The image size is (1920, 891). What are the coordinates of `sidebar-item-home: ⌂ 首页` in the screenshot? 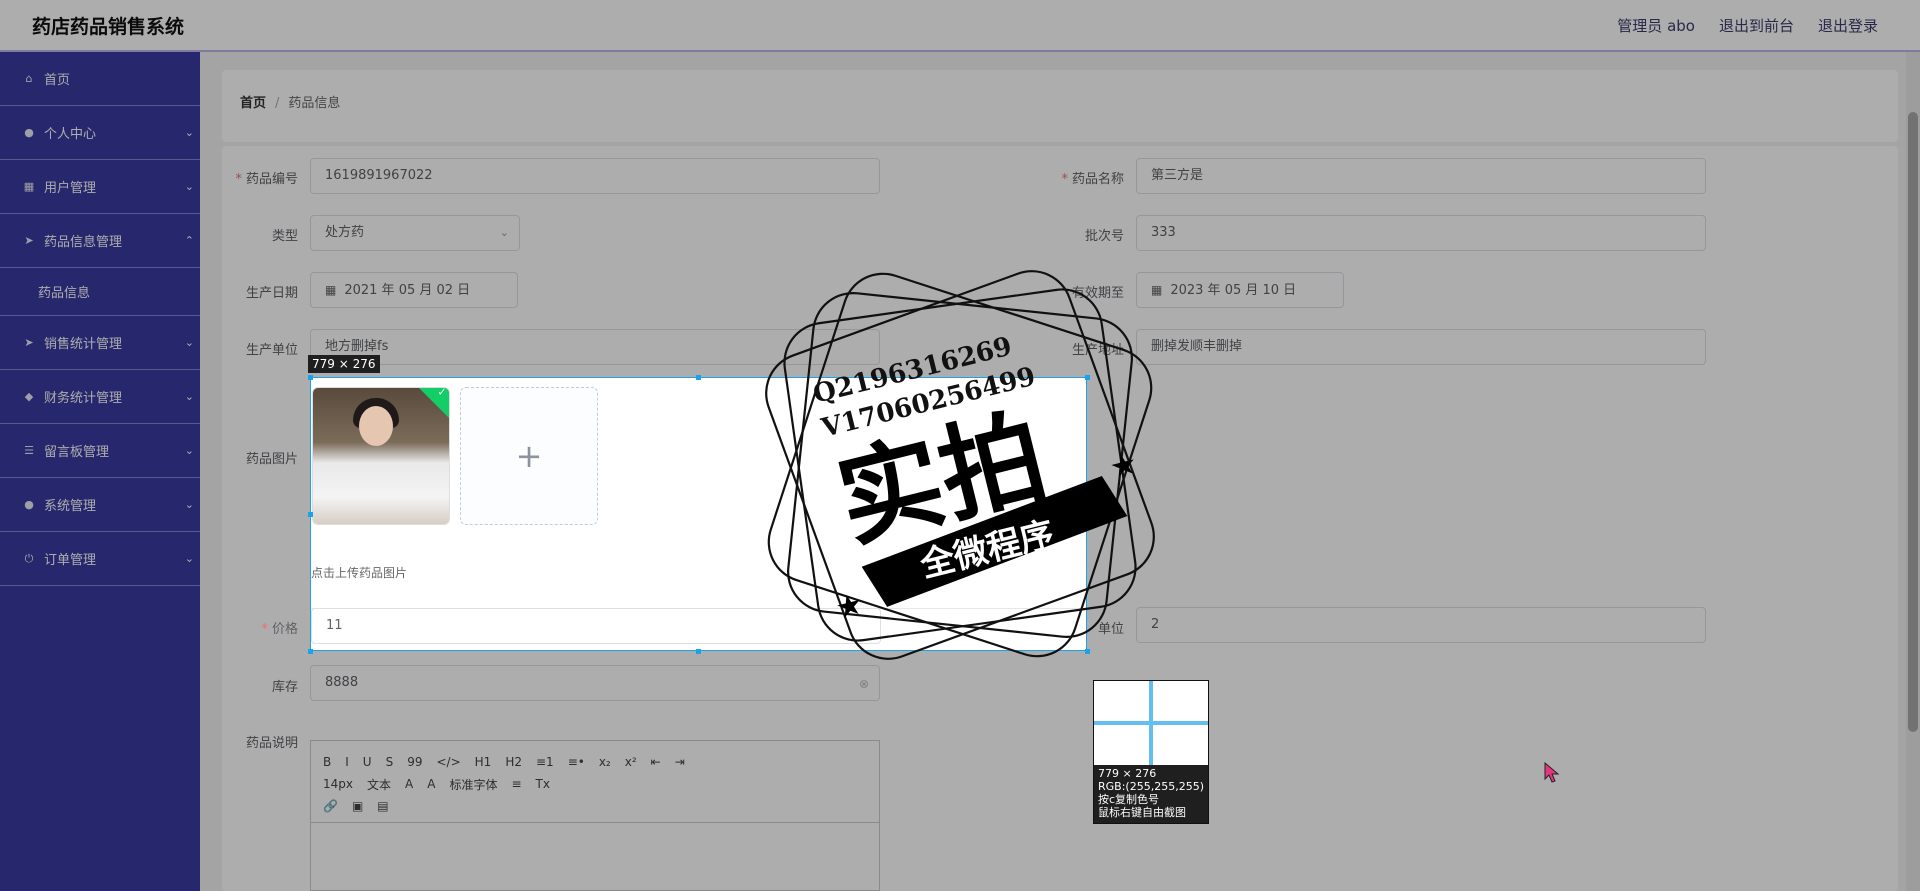 It's located at (100, 79).